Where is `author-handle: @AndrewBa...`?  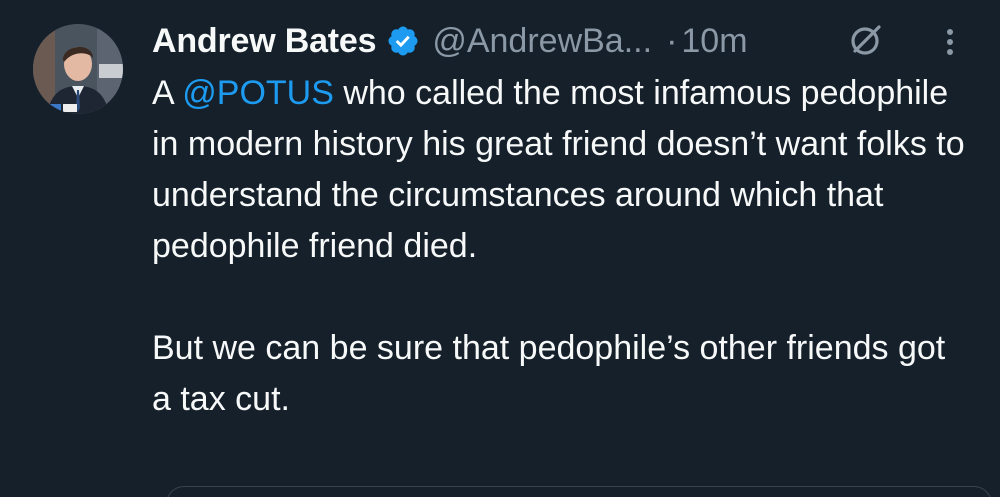 author-handle: @AndrewBa... is located at coordinates (542, 41).